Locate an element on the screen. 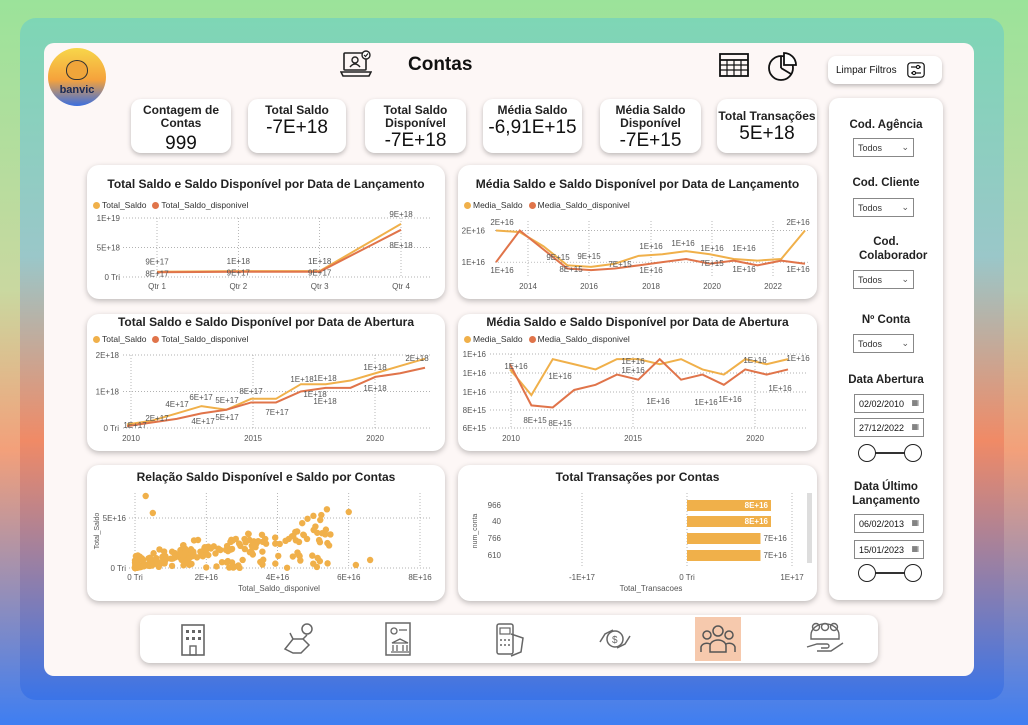  y-tick-label: 2E+16 is located at coordinates (474, 231).